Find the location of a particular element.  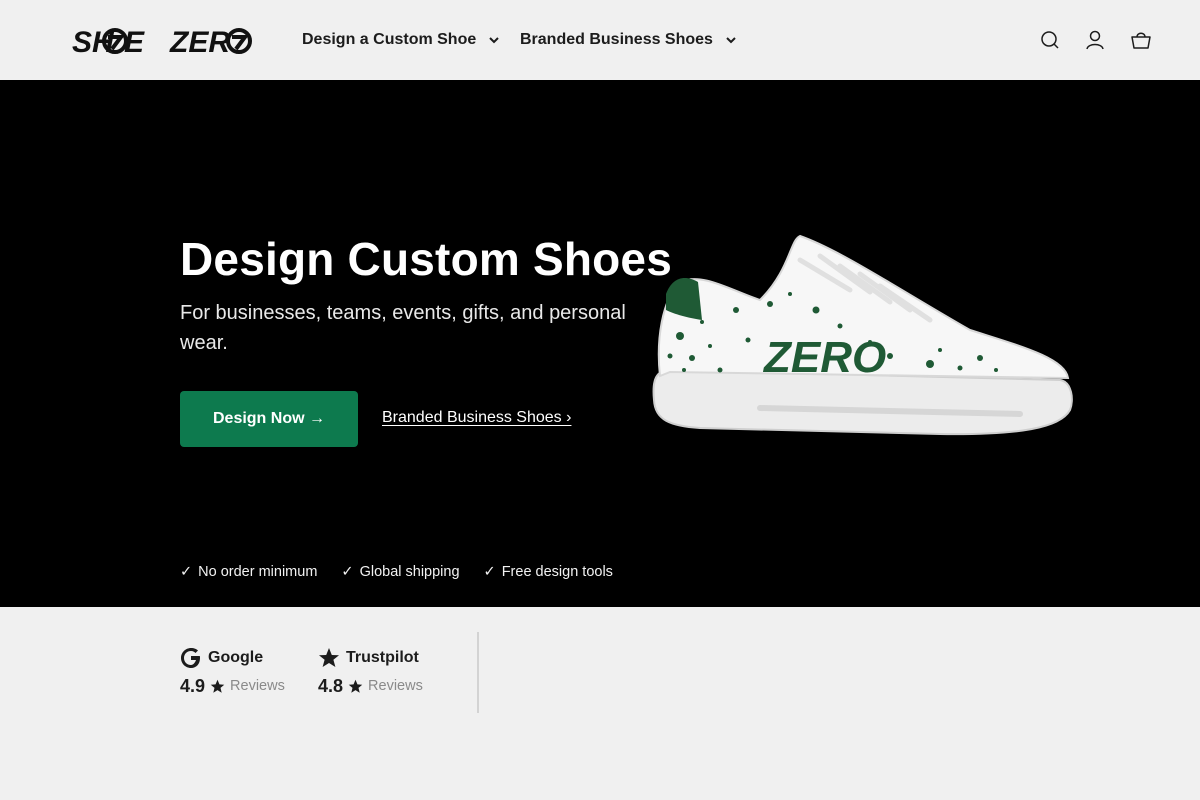

account-icon is located at coordinates (1095, 40).